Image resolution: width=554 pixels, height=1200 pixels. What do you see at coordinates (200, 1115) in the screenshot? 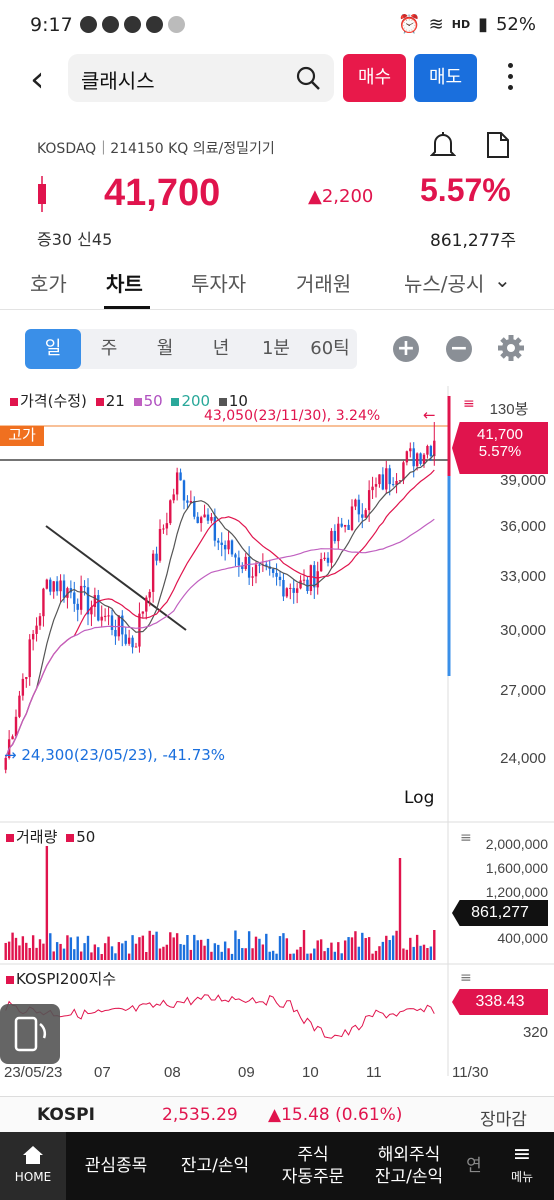
I see `kospi-value: 2,535.29` at bounding box center [200, 1115].